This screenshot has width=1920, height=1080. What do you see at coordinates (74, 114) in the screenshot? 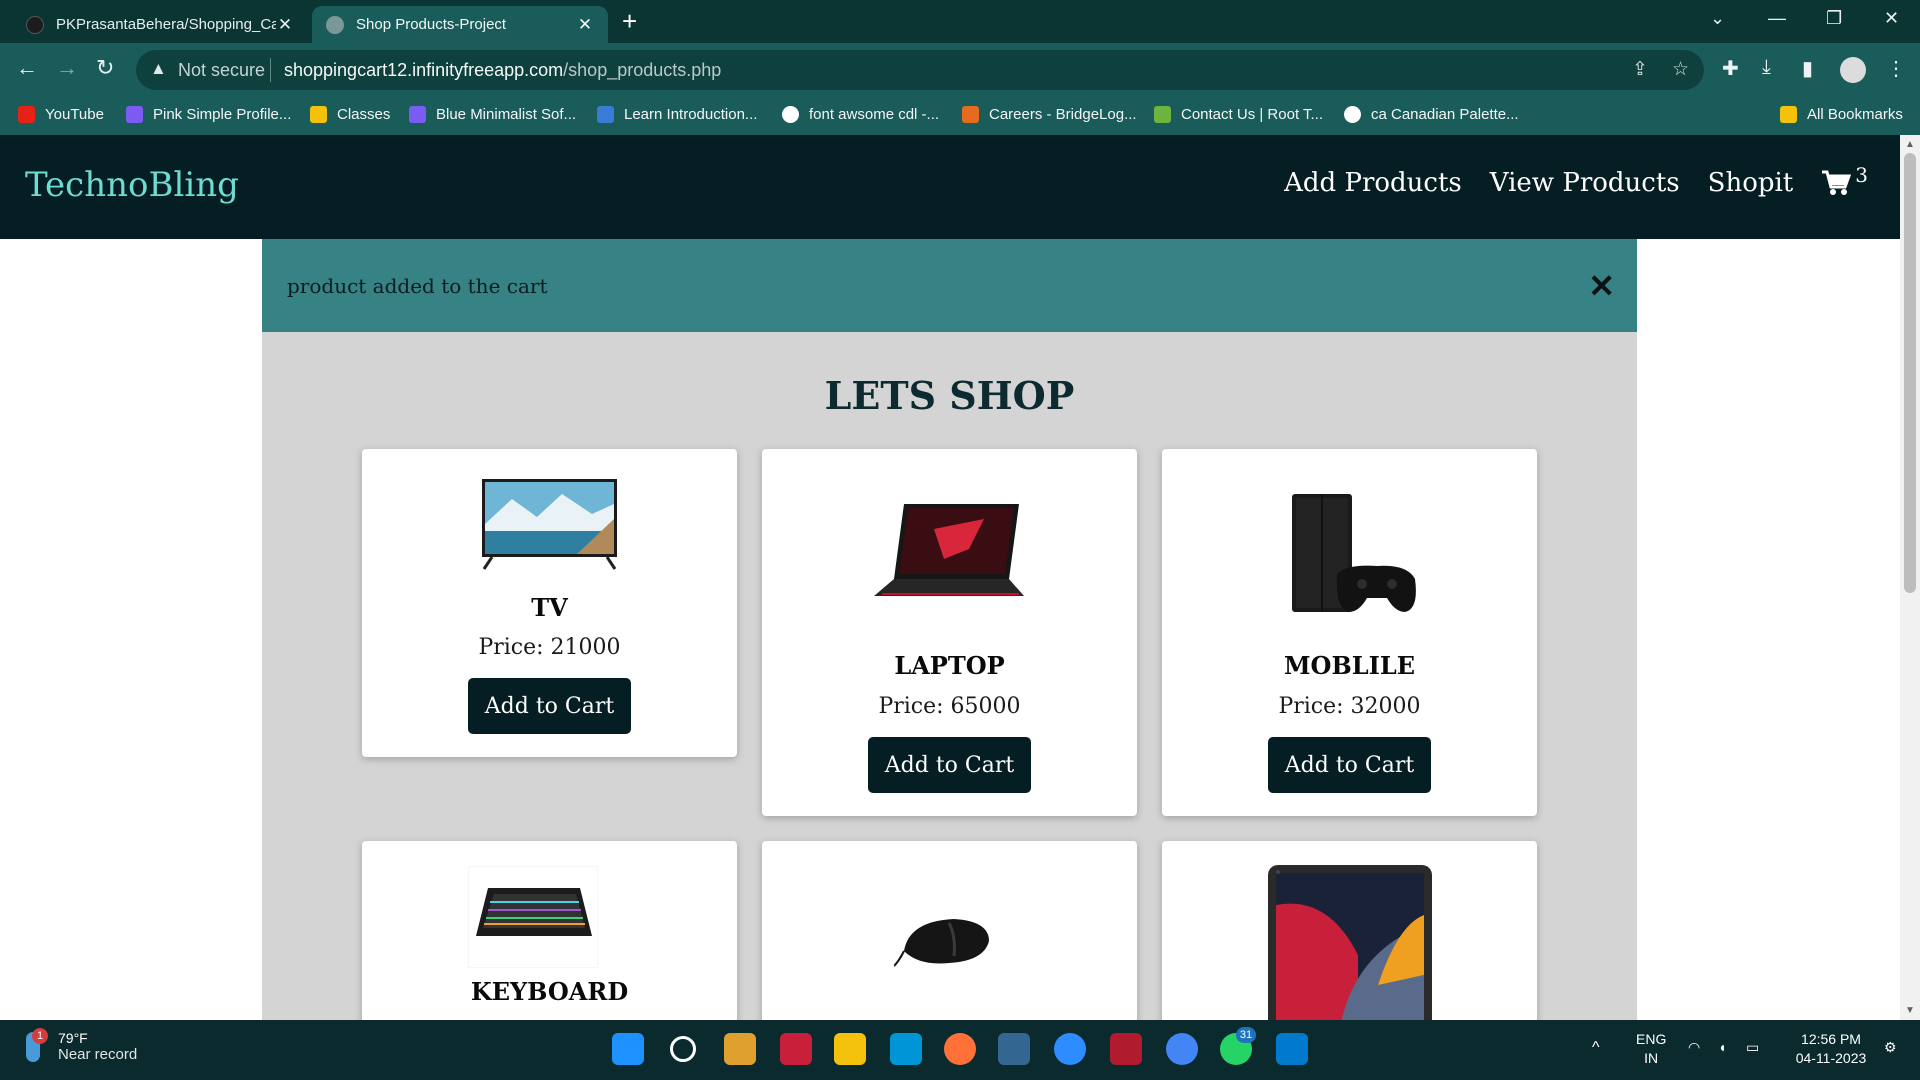
I see `bookmark-label: YouTube` at bounding box center [74, 114].